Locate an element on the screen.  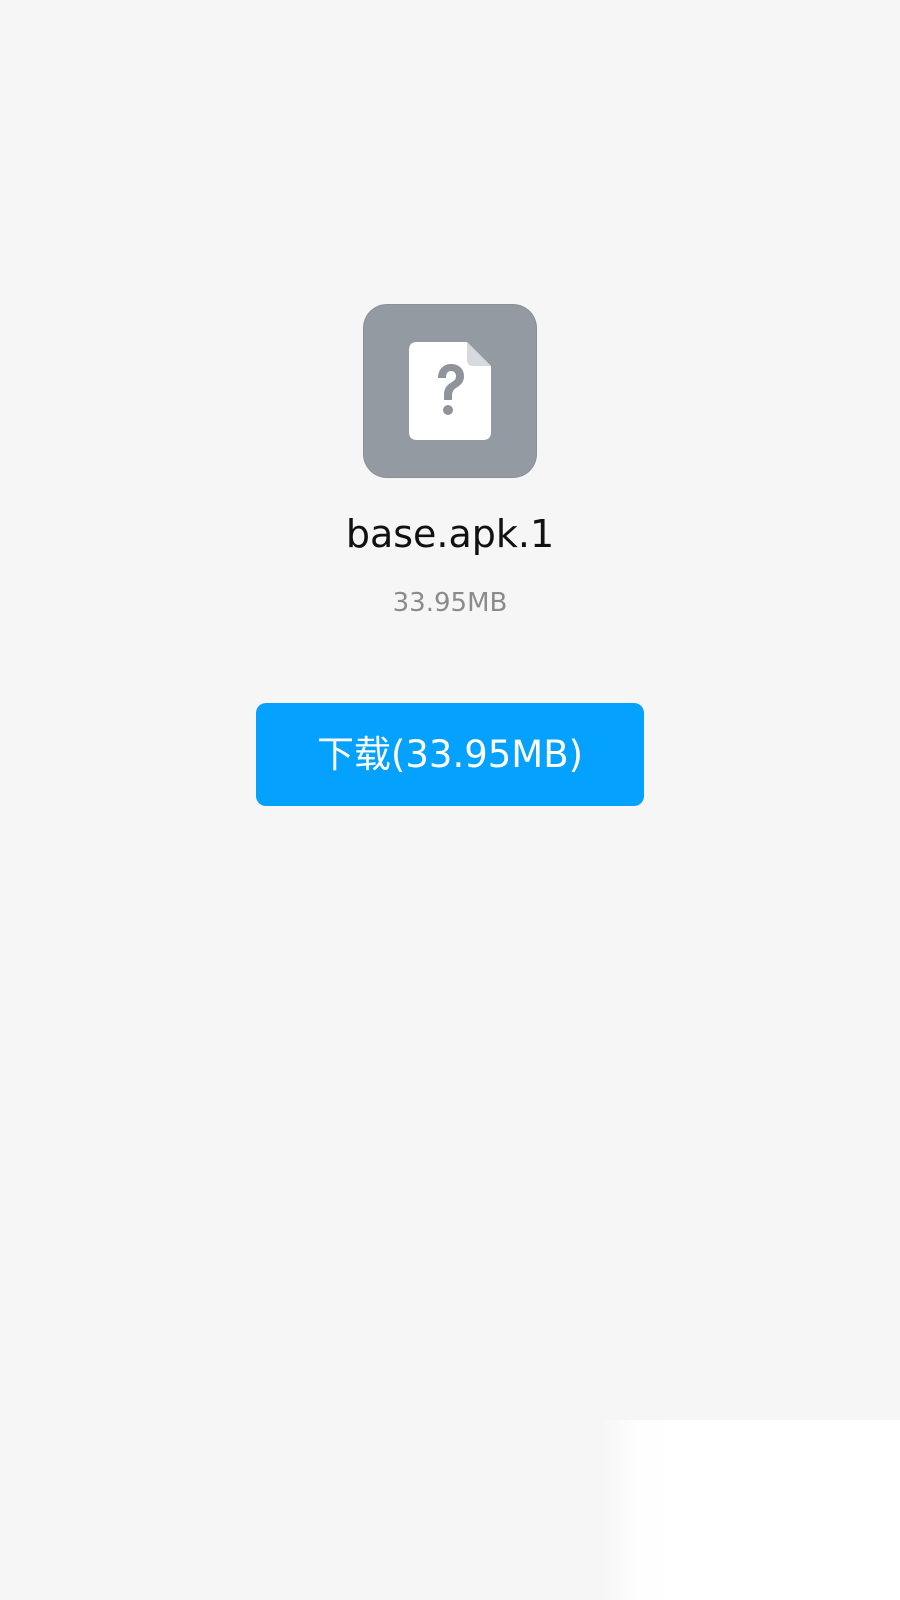
file-name: base.apk.1 is located at coordinates (450, 534).